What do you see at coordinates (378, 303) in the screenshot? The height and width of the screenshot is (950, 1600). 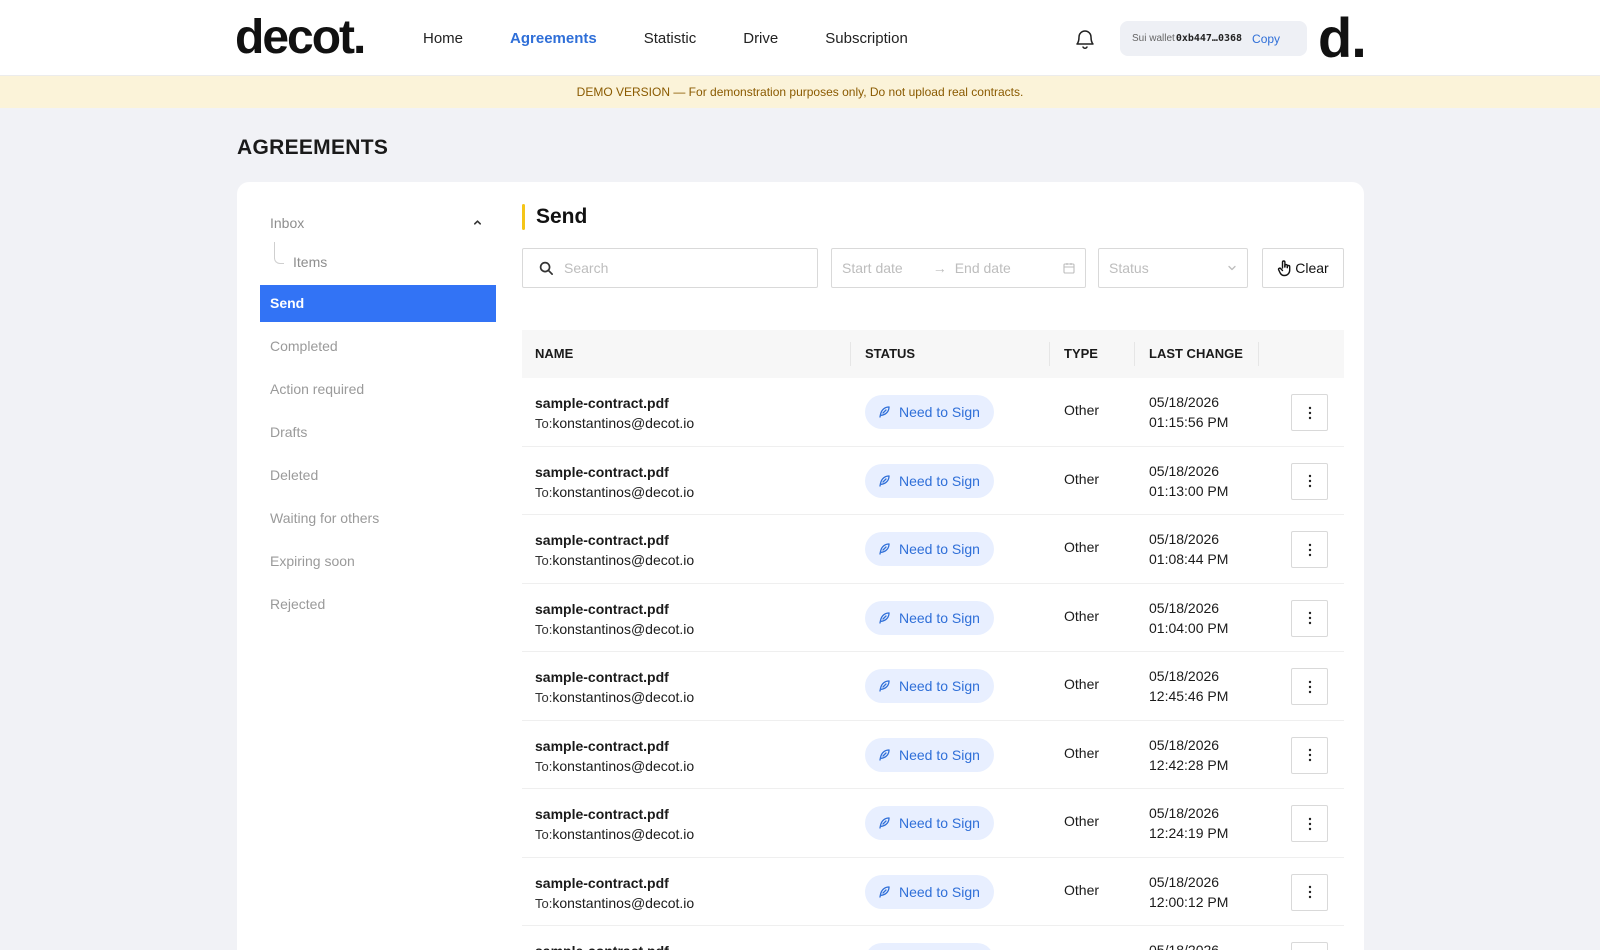 I see `sidebar-item-send: Send` at bounding box center [378, 303].